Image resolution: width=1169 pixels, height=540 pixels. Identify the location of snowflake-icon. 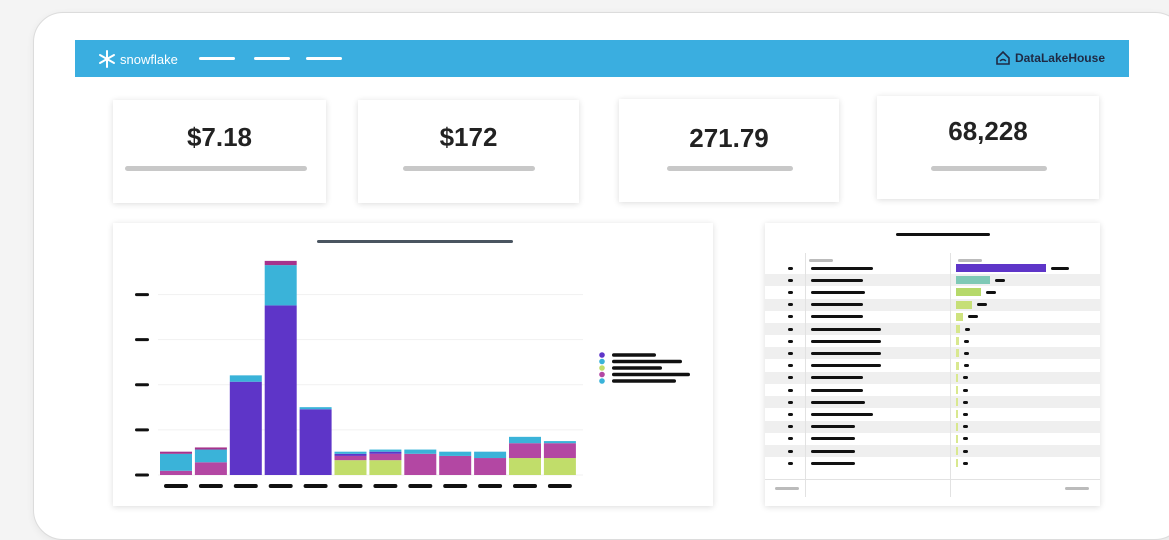
(107, 59).